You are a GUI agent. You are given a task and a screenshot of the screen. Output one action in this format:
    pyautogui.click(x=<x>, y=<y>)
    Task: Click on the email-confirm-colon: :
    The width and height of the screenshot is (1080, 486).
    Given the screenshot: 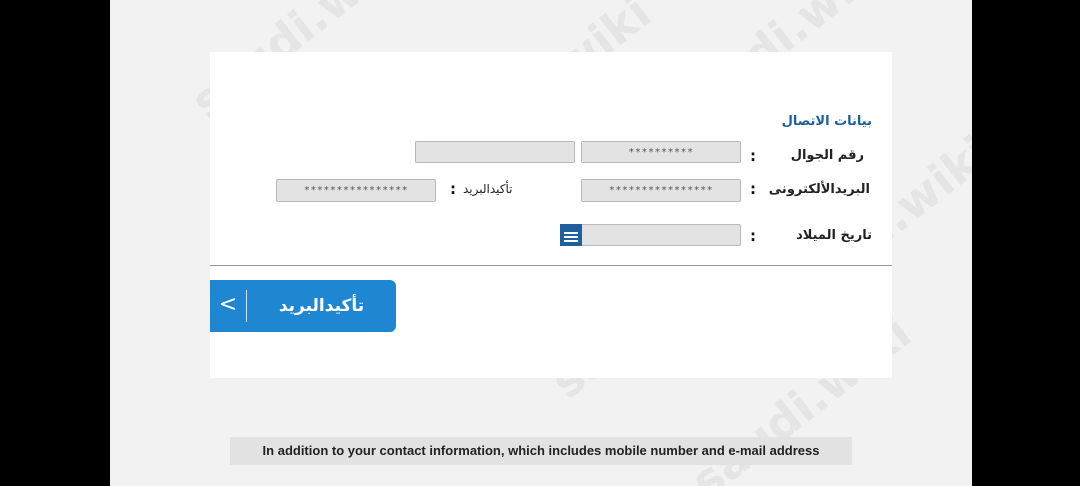 What is the action you would take?
    pyautogui.click(x=453, y=189)
    